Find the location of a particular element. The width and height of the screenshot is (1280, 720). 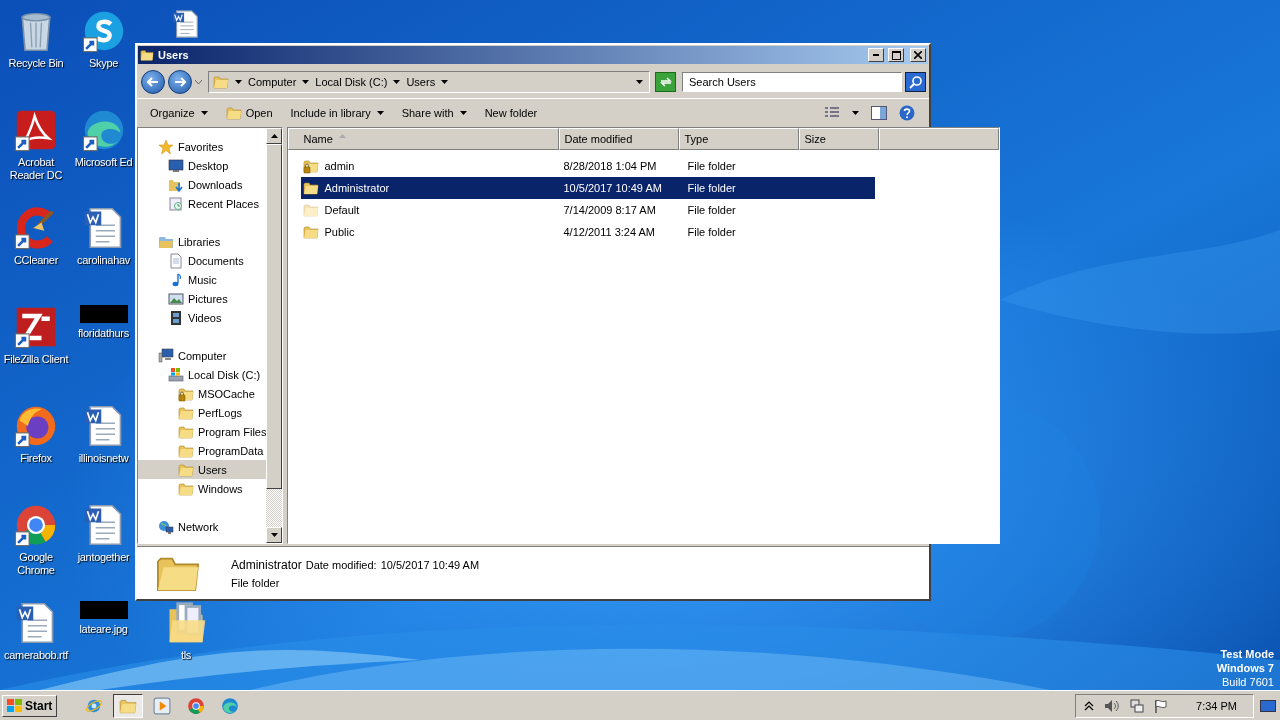

list-view-icon is located at coordinates (832, 113).